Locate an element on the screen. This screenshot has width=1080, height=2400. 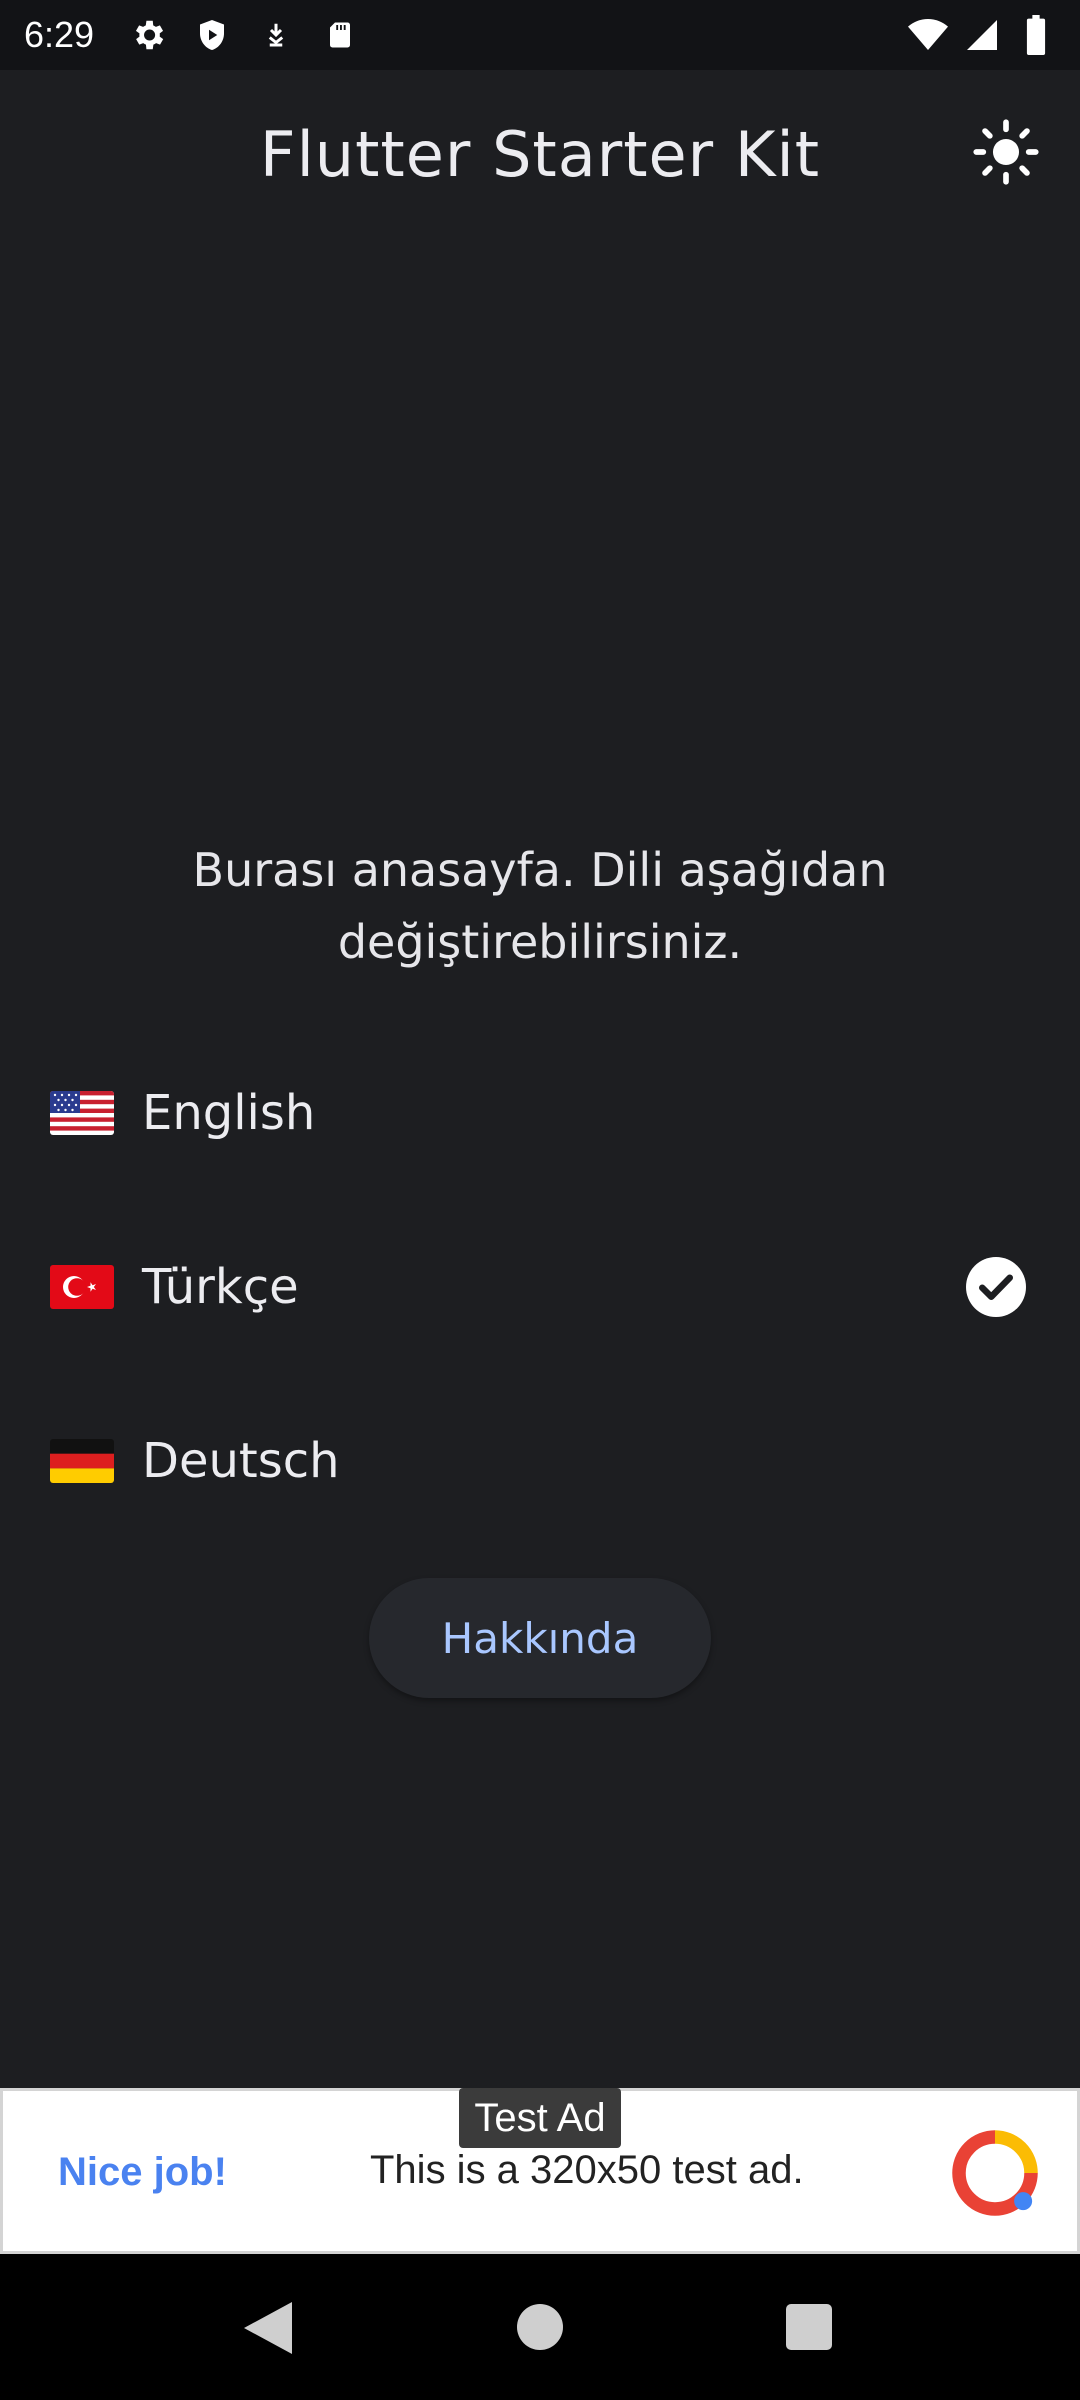
language-item-english: English is located at coordinates (540, 1113).